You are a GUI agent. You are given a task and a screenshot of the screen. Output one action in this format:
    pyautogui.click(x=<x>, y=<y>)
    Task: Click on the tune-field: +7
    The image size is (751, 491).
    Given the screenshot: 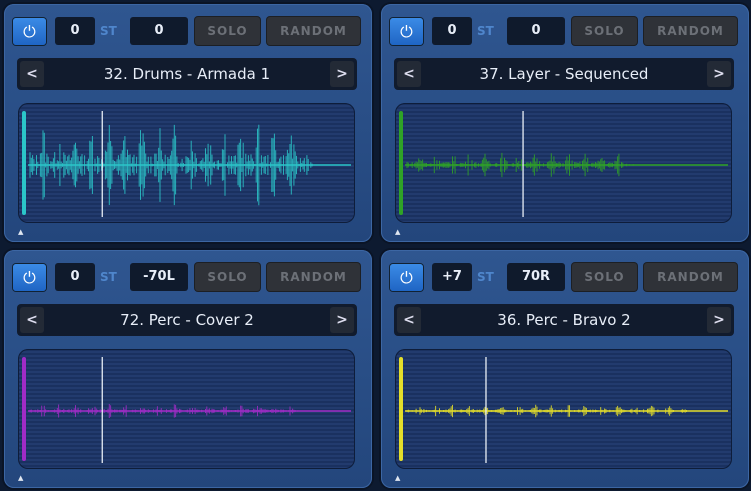 What is the action you would take?
    pyautogui.click(x=452, y=277)
    